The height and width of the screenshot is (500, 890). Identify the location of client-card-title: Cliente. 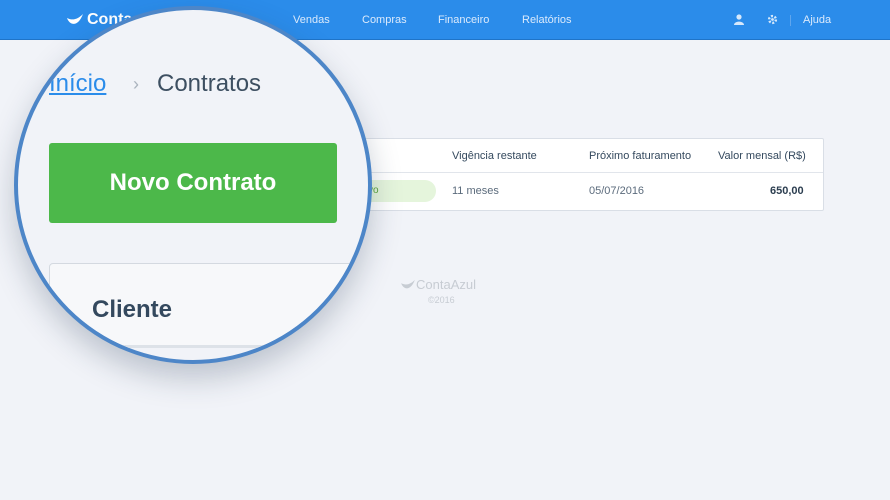
(132, 309).